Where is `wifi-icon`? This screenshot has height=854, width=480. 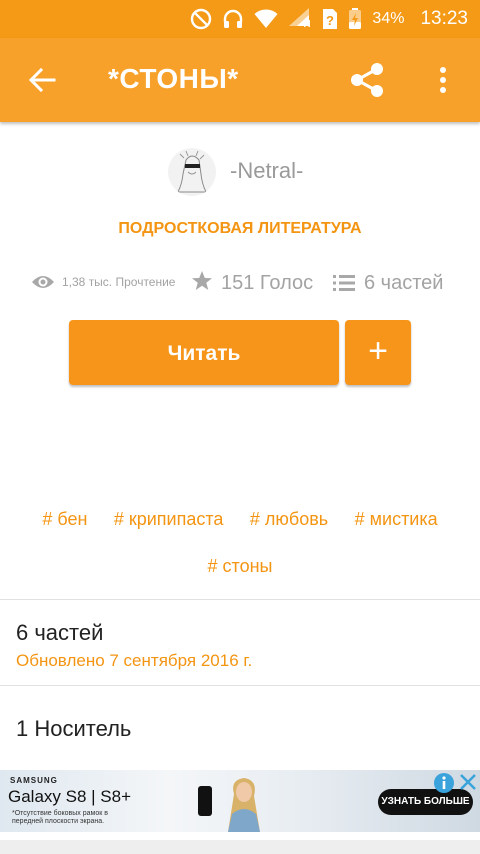 wifi-icon is located at coordinates (266, 18).